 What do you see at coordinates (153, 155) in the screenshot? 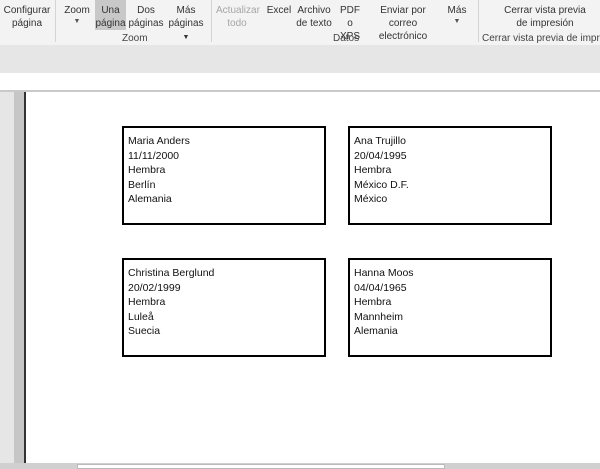
I see `label-date: 11/11/2000` at bounding box center [153, 155].